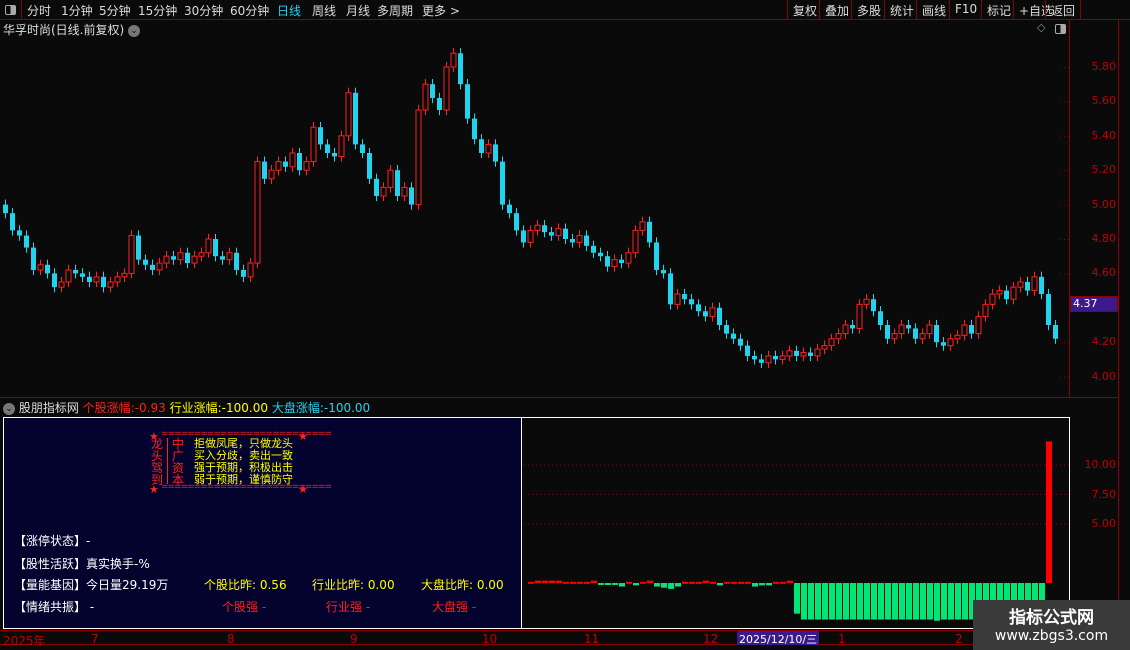 This screenshot has width=1130, height=650. What do you see at coordinates (804, 10) in the screenshot?
I see `restore-rights-button: 复权` at bounding box center [804, 10].